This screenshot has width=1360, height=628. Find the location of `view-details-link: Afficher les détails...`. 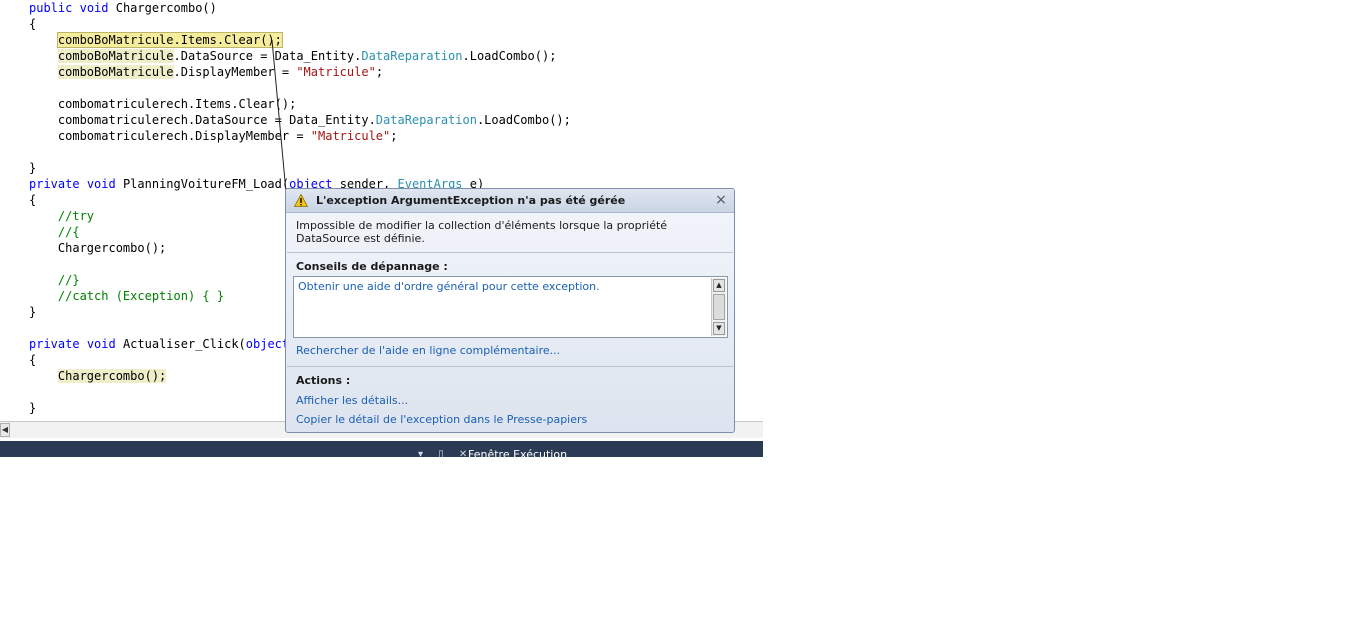

view-details-link: Afficher les détails... is located at coordinates (352, 400).